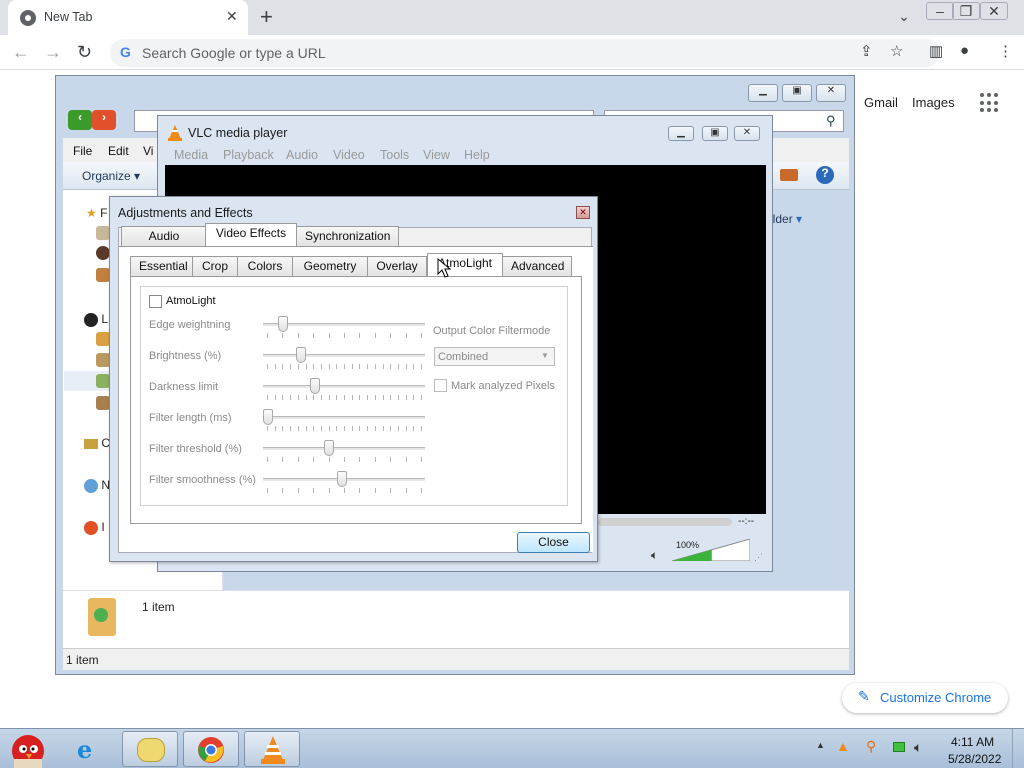 The height and width of the screenshot is (768, 1024). Describe the element at coordinates (215, 266) in the screenshot. I see `subtab-crop: Crop` at that location.